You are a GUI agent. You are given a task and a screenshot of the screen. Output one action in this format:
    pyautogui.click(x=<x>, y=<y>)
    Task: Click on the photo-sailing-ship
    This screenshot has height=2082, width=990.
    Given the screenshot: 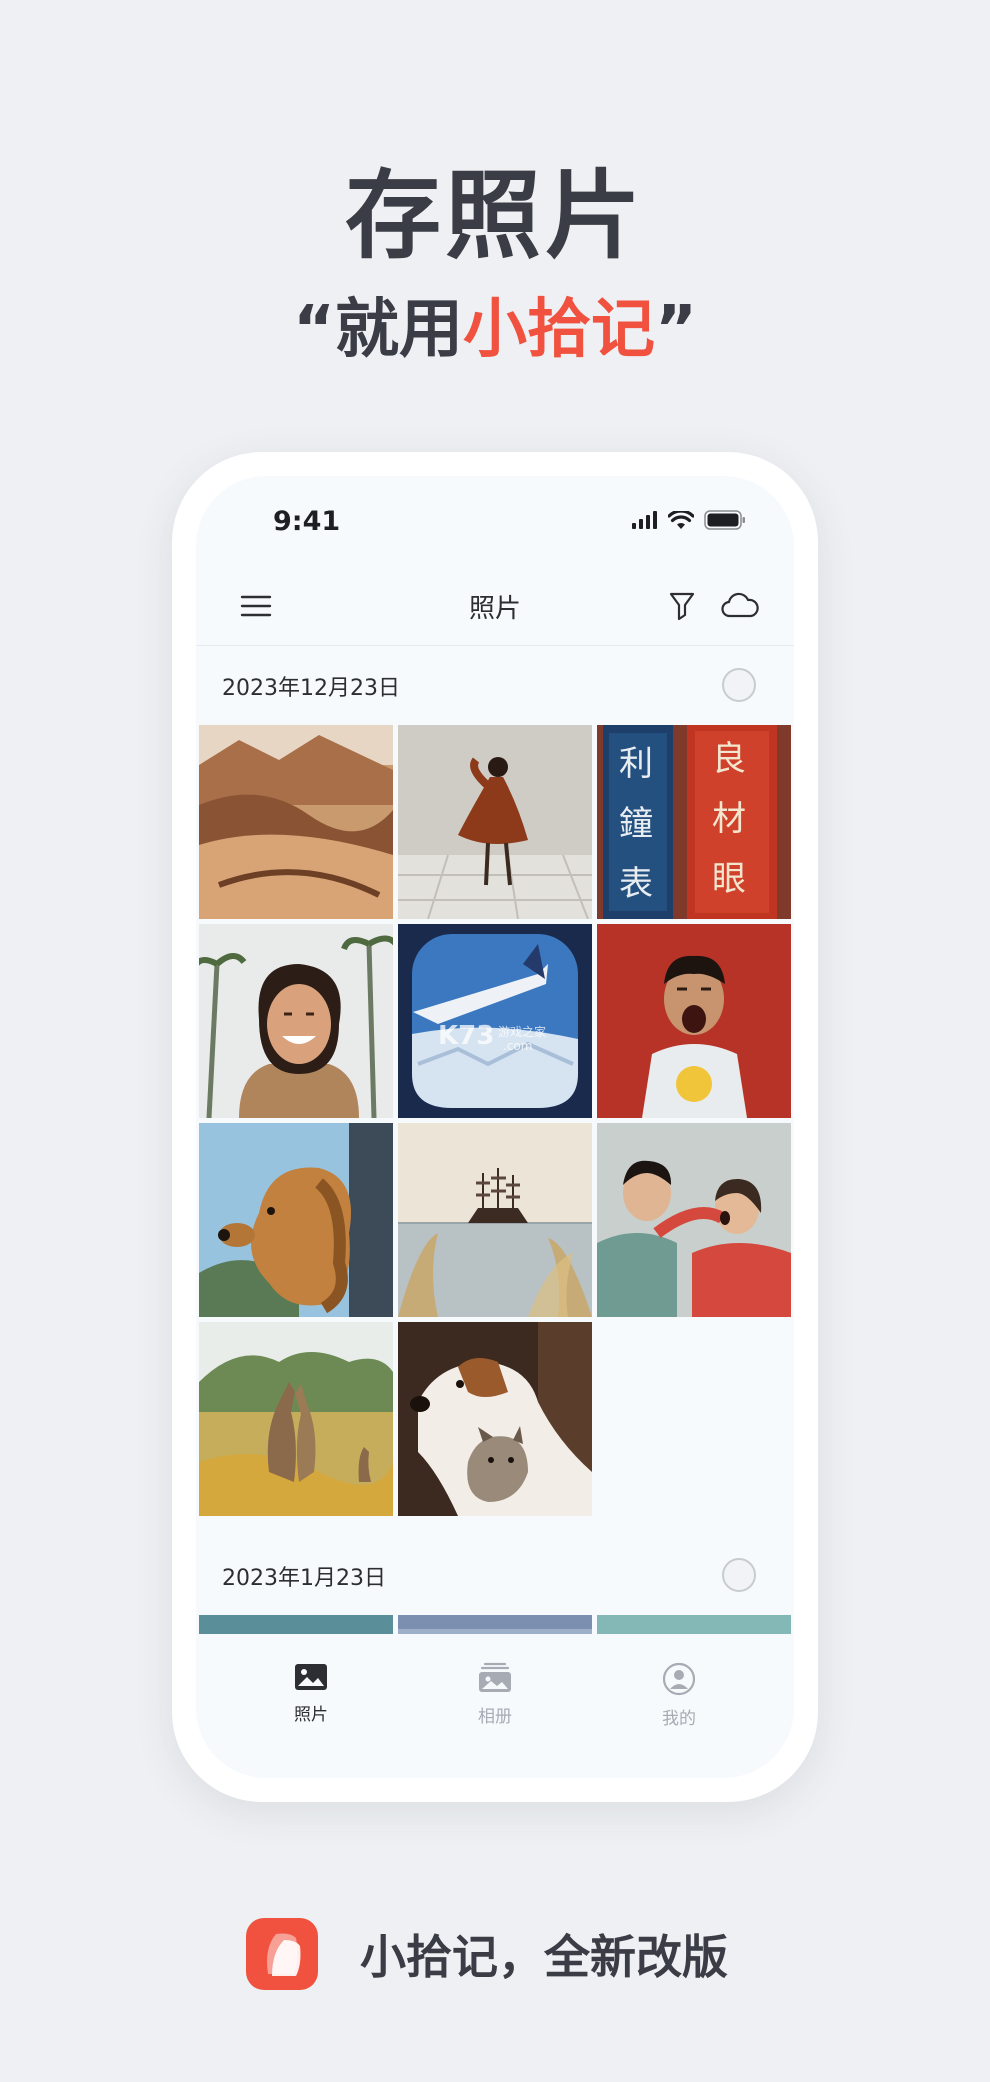 What is the action you would take?
    pyautogui.click(x=495, y=1220)
    